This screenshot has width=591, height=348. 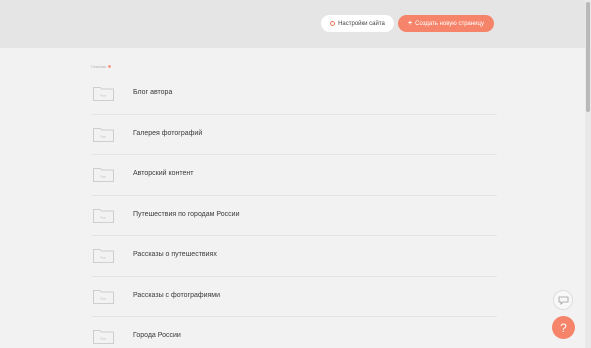 What do you see at coordinates (175, 254) in the screenshot?
I see `page-title: Рассказы о путешествиях` at bounding box center [175, 254].